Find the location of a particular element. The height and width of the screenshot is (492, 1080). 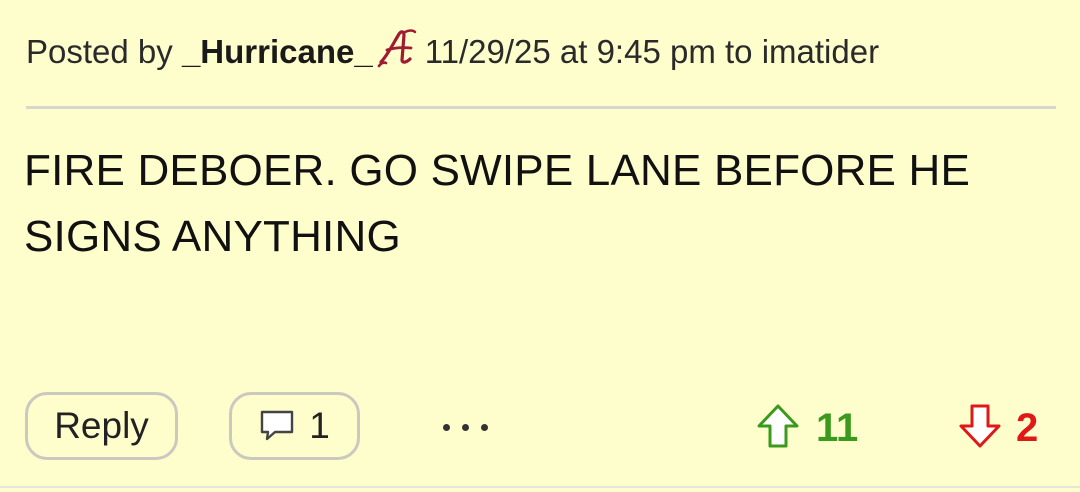

reply-button: Reply is located at coordinates (101, 426).